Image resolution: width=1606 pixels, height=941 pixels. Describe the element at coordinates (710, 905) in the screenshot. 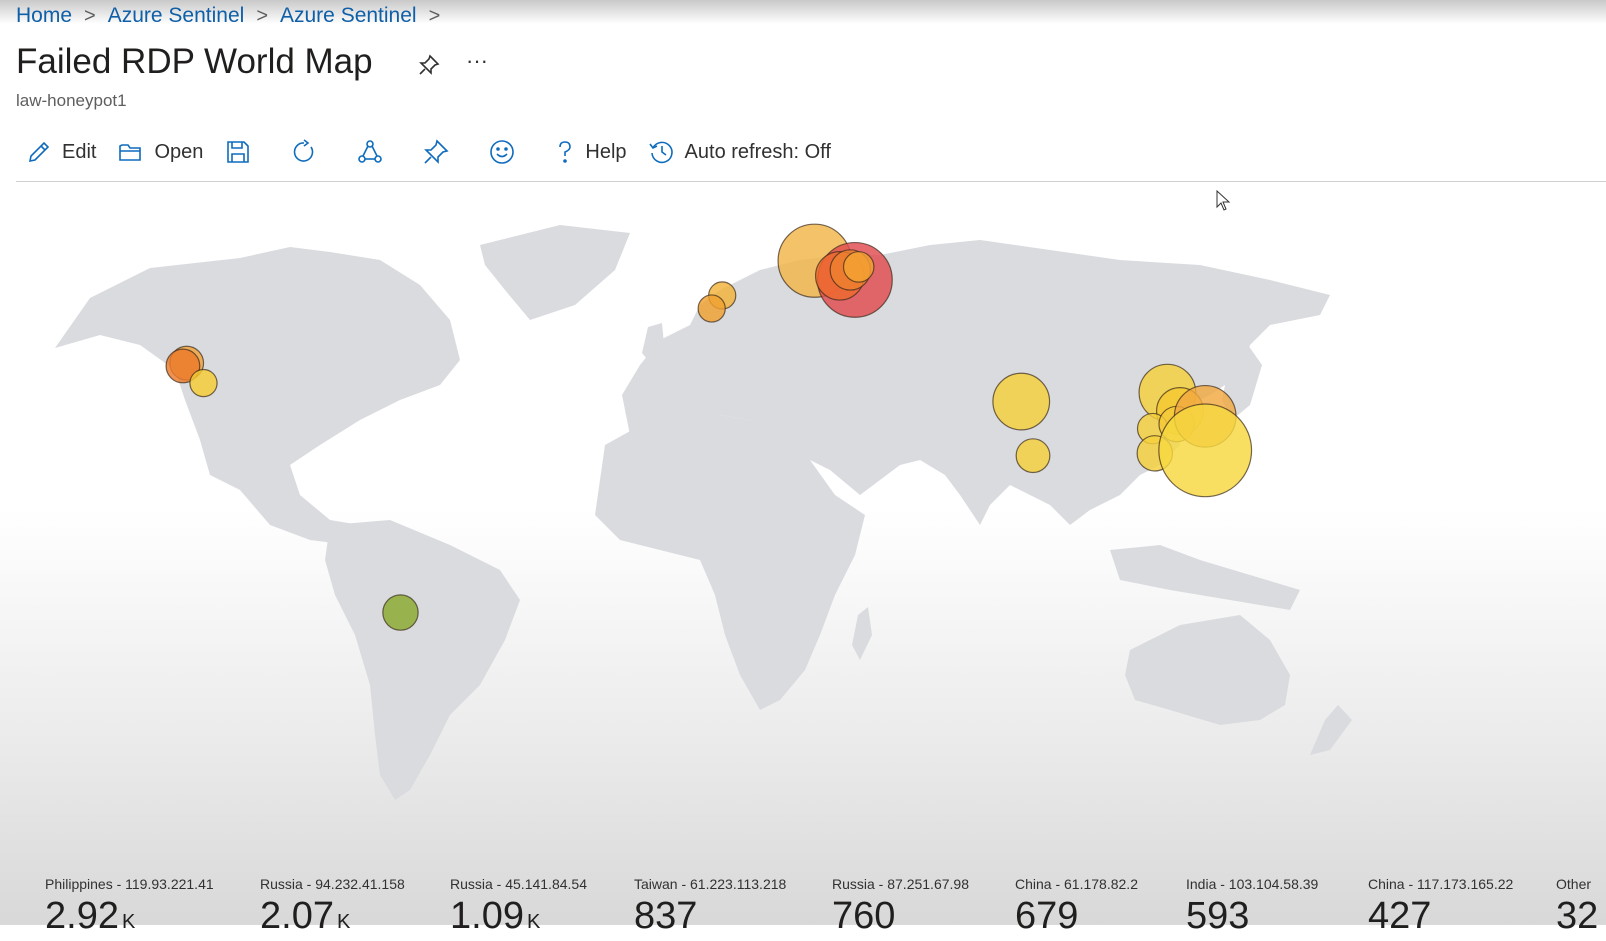

I see `attacker-tile: Taiwan - 61.223.113.218 837` at that location.